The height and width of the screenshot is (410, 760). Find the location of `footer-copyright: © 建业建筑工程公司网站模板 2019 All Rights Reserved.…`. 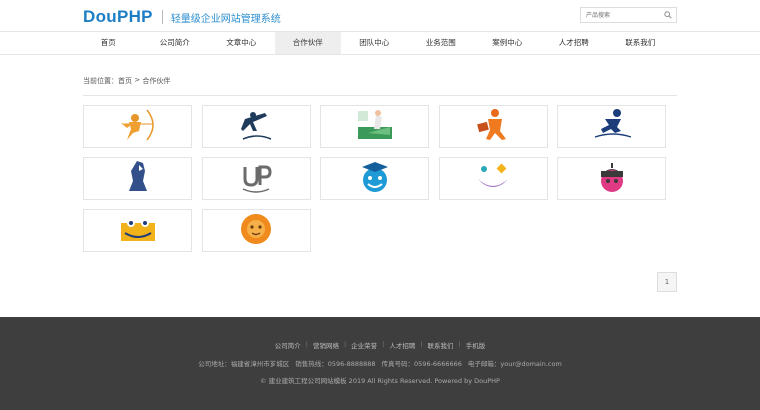

footer-copyright: © 建业建筑工程公司网站模板 2019 All Rights Reserved.… is located at coordinates (380, 381).